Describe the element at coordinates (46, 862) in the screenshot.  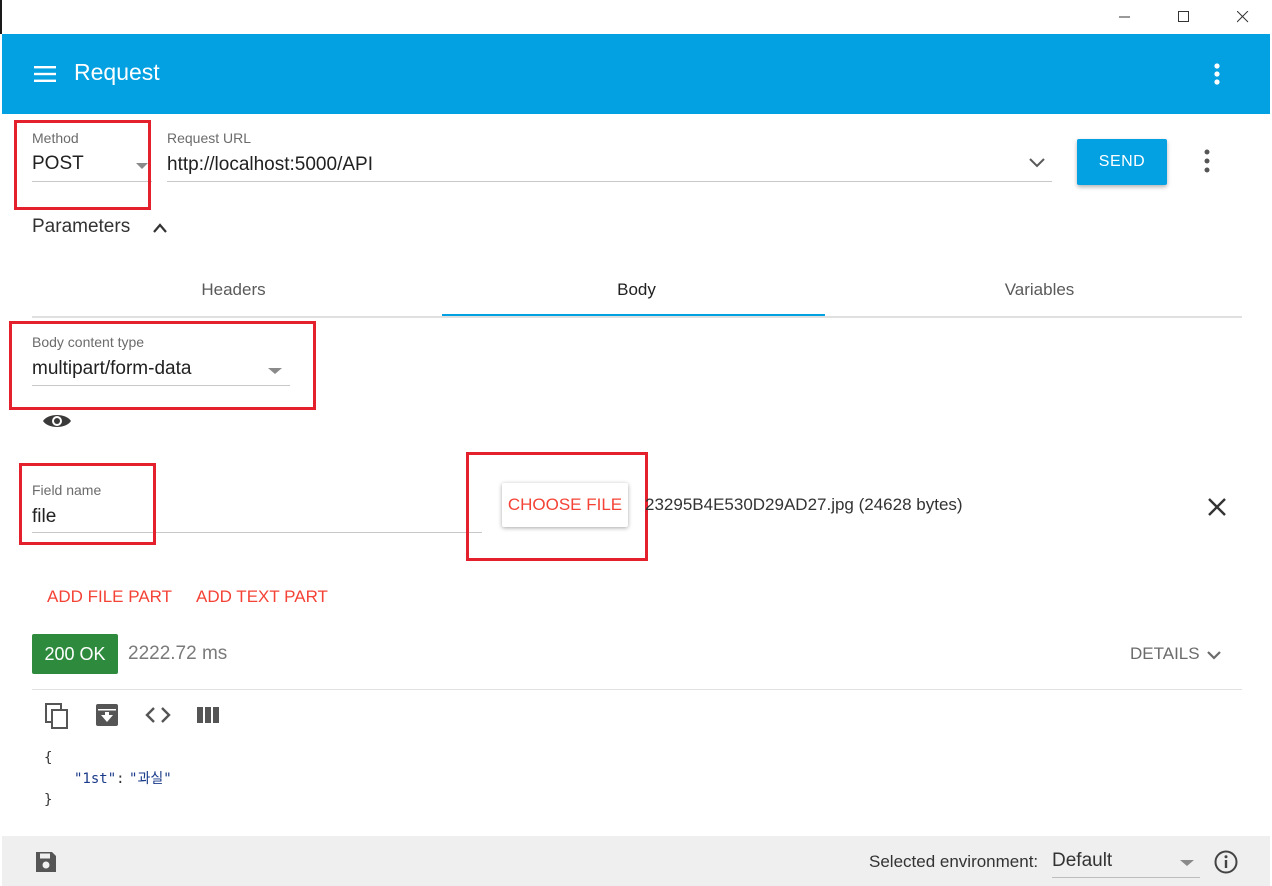
I see `save-floppy-icon` at that location.